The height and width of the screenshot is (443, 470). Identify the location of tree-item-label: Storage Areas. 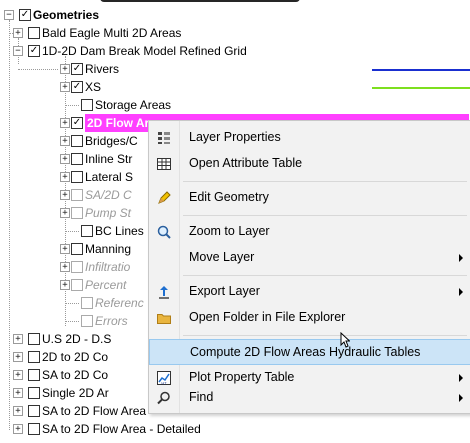
(133, 105).